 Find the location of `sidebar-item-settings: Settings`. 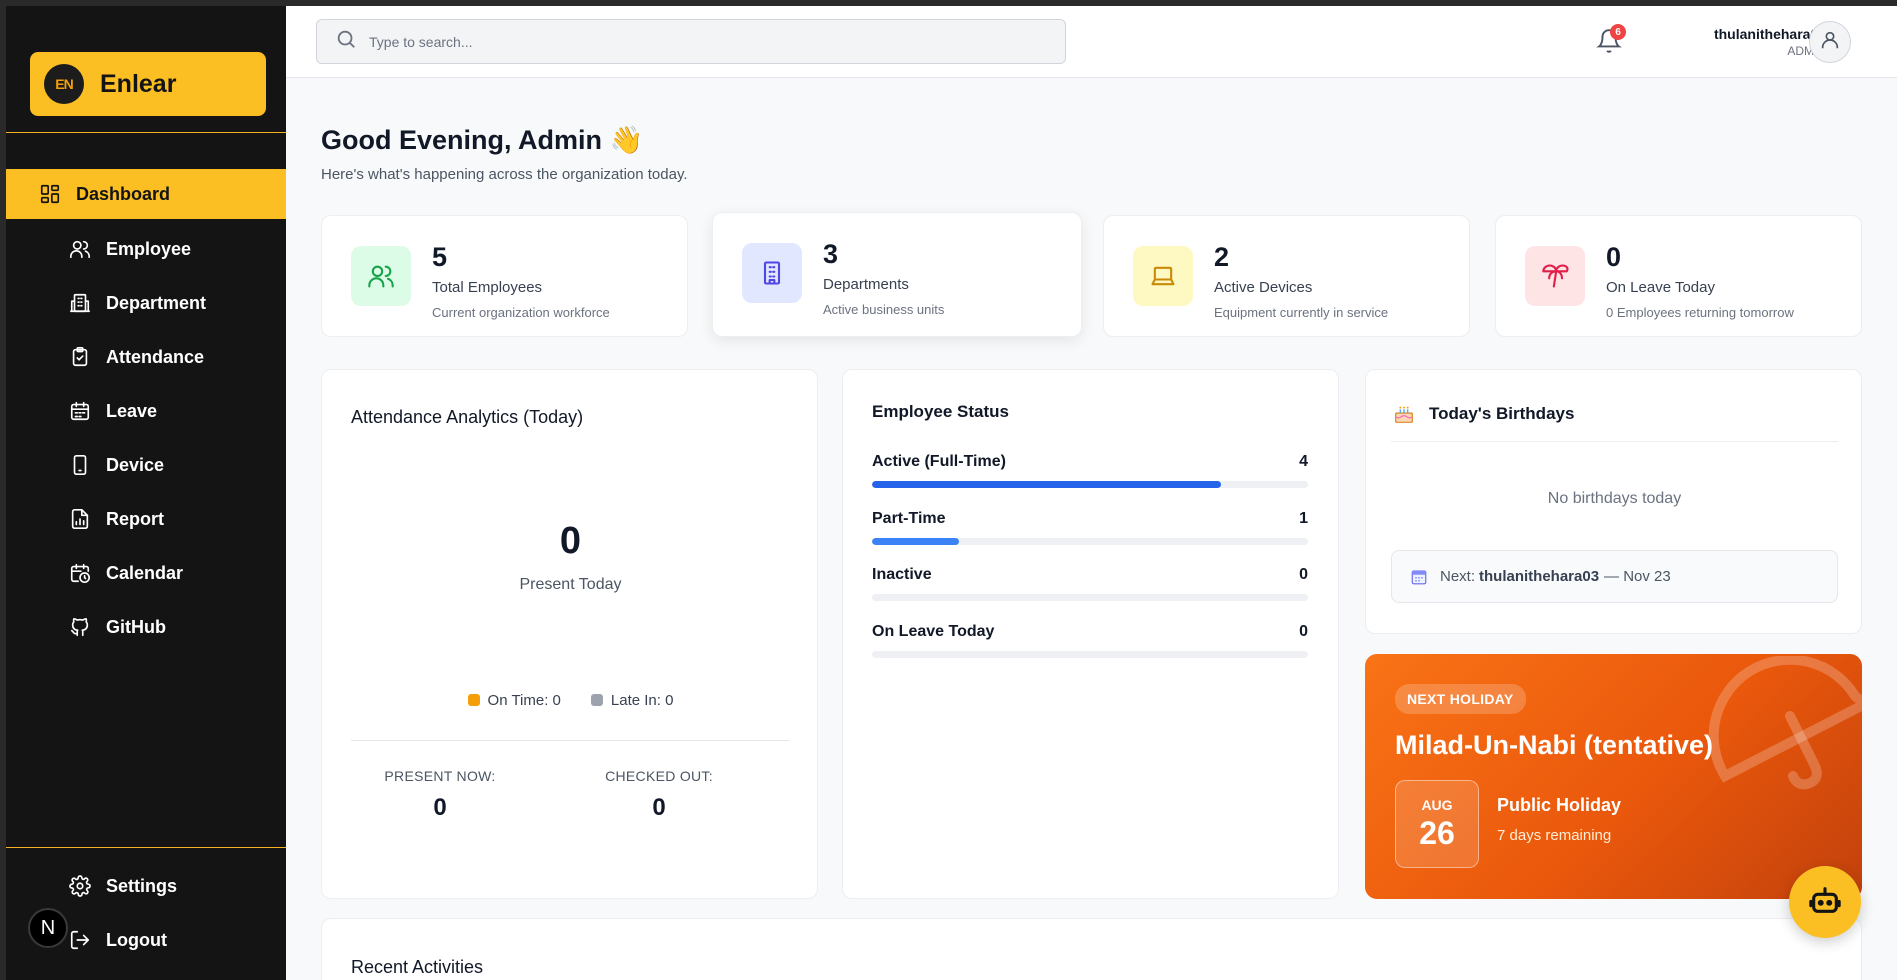

sidebar-item-settings: Settings is located at coordinates (146, 886).